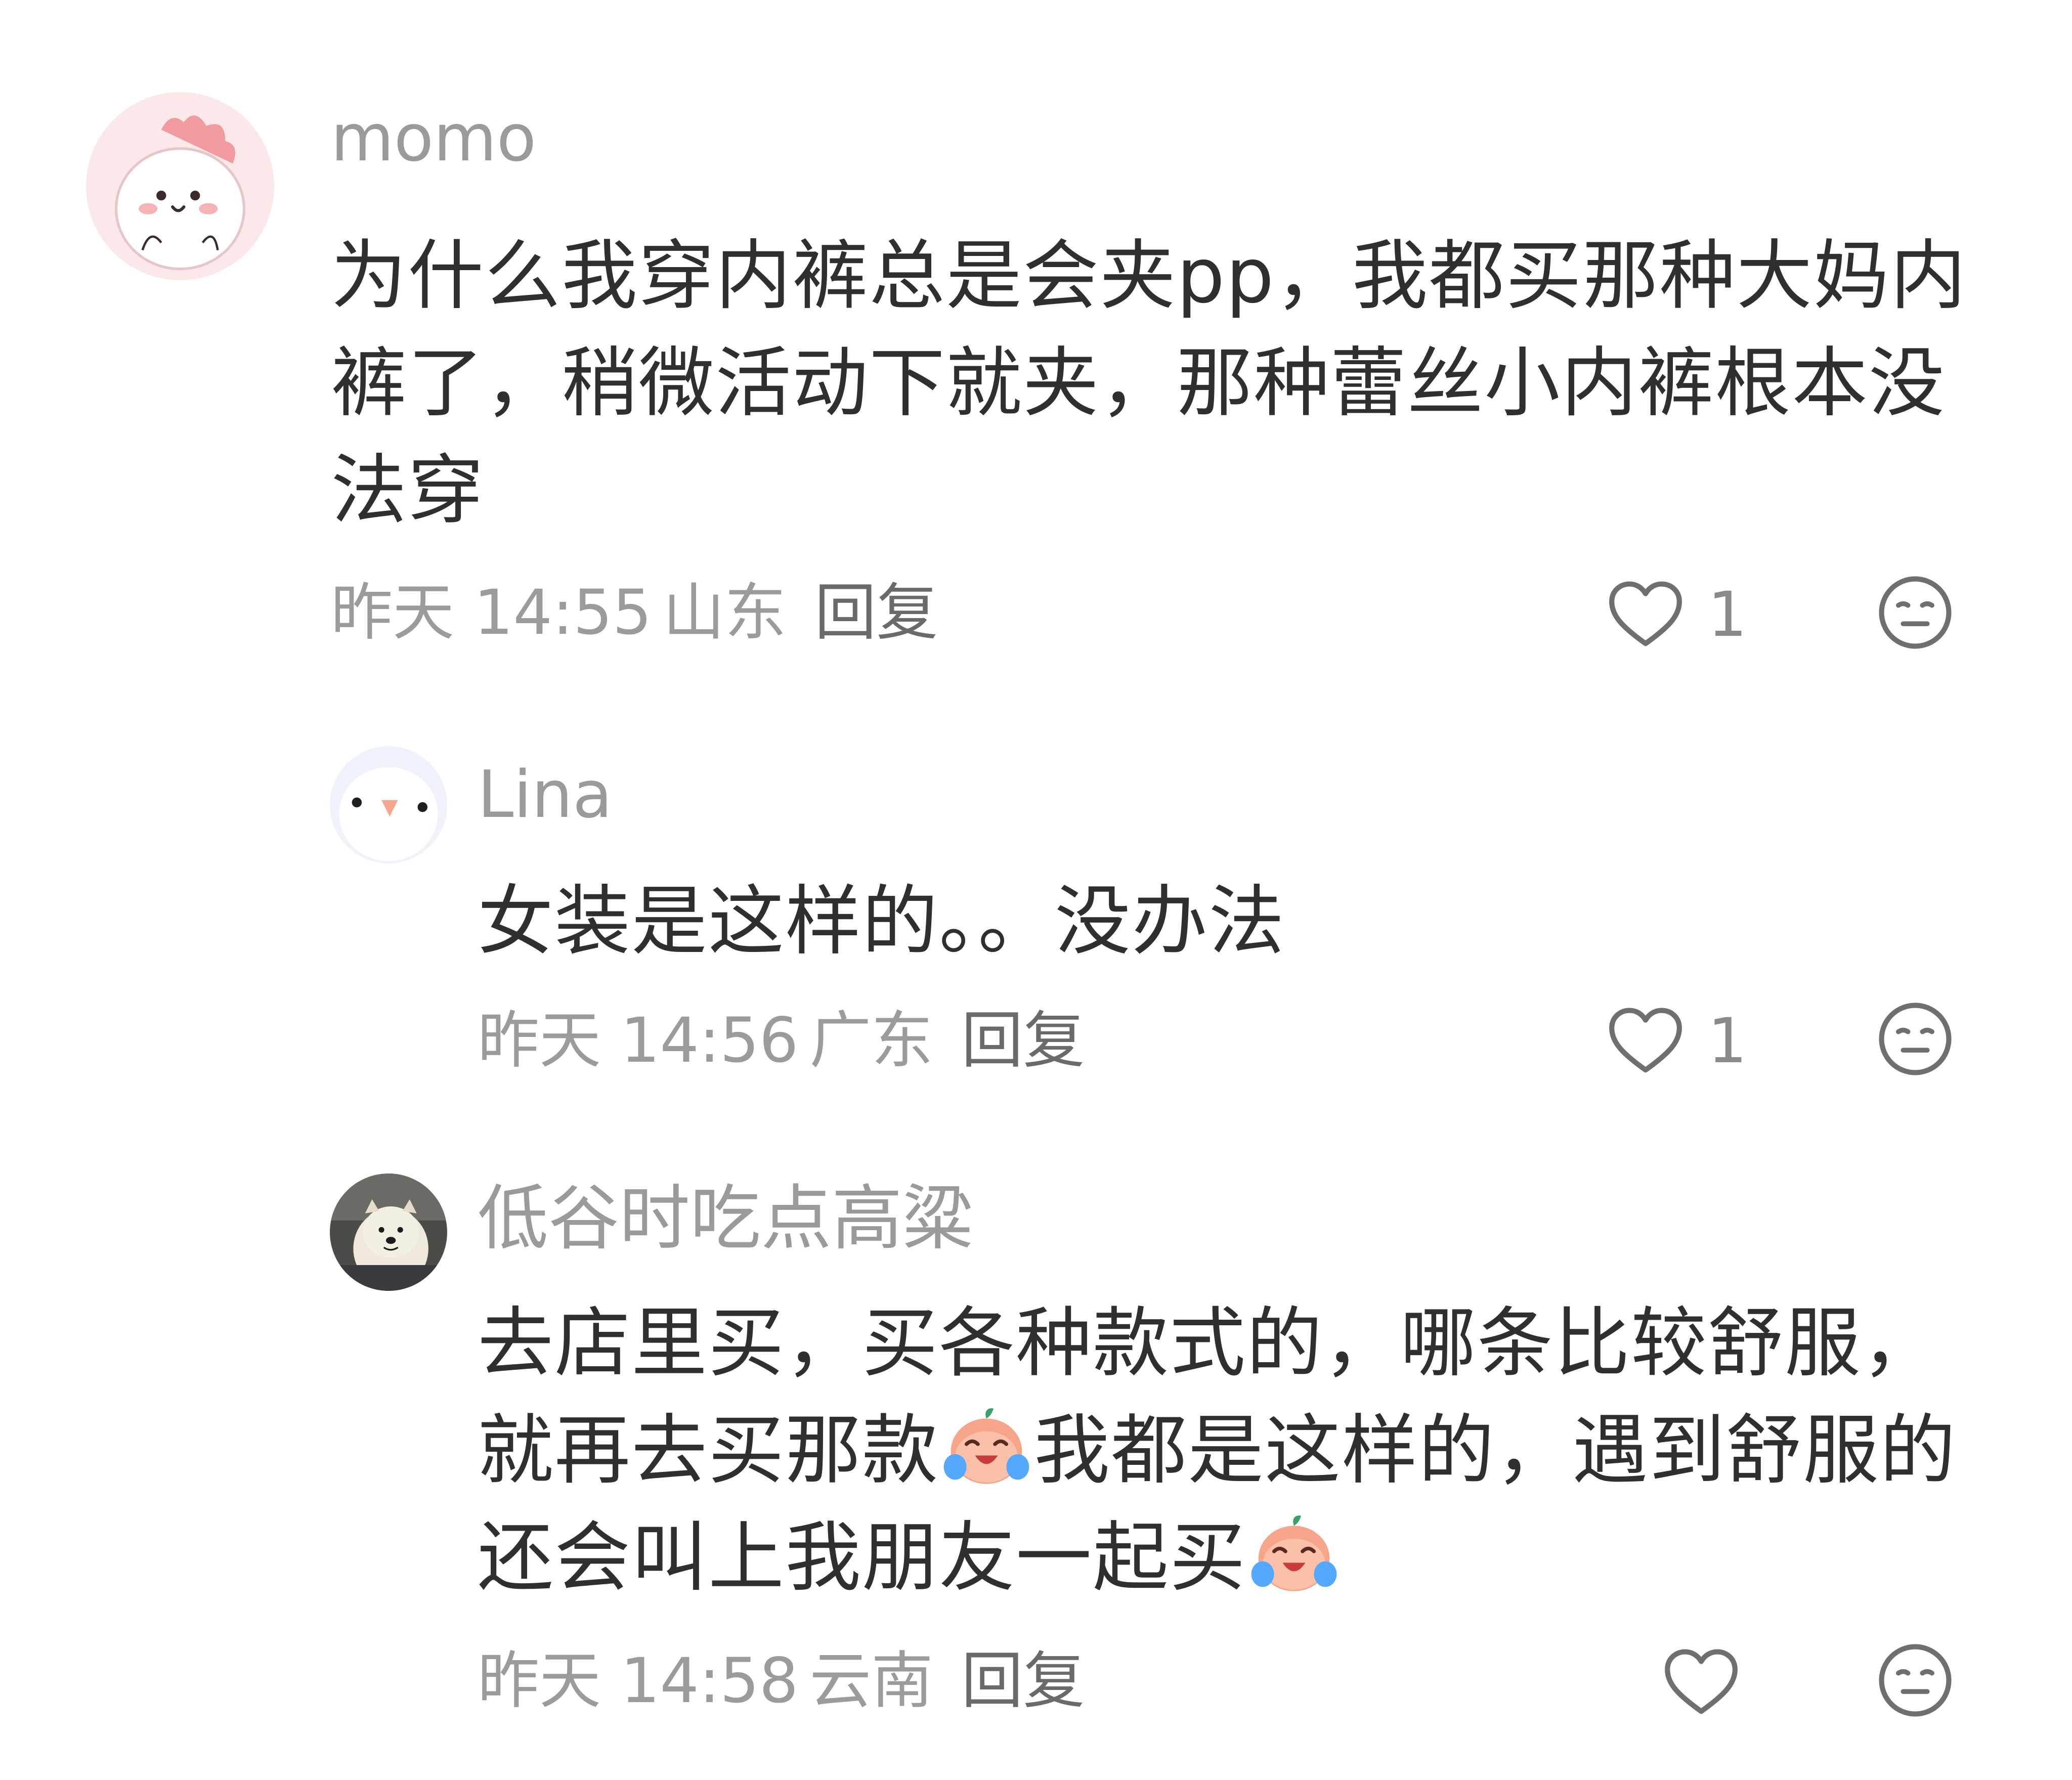  I want to click on comment-time: 昨天 14:58, so click(638, 1681).